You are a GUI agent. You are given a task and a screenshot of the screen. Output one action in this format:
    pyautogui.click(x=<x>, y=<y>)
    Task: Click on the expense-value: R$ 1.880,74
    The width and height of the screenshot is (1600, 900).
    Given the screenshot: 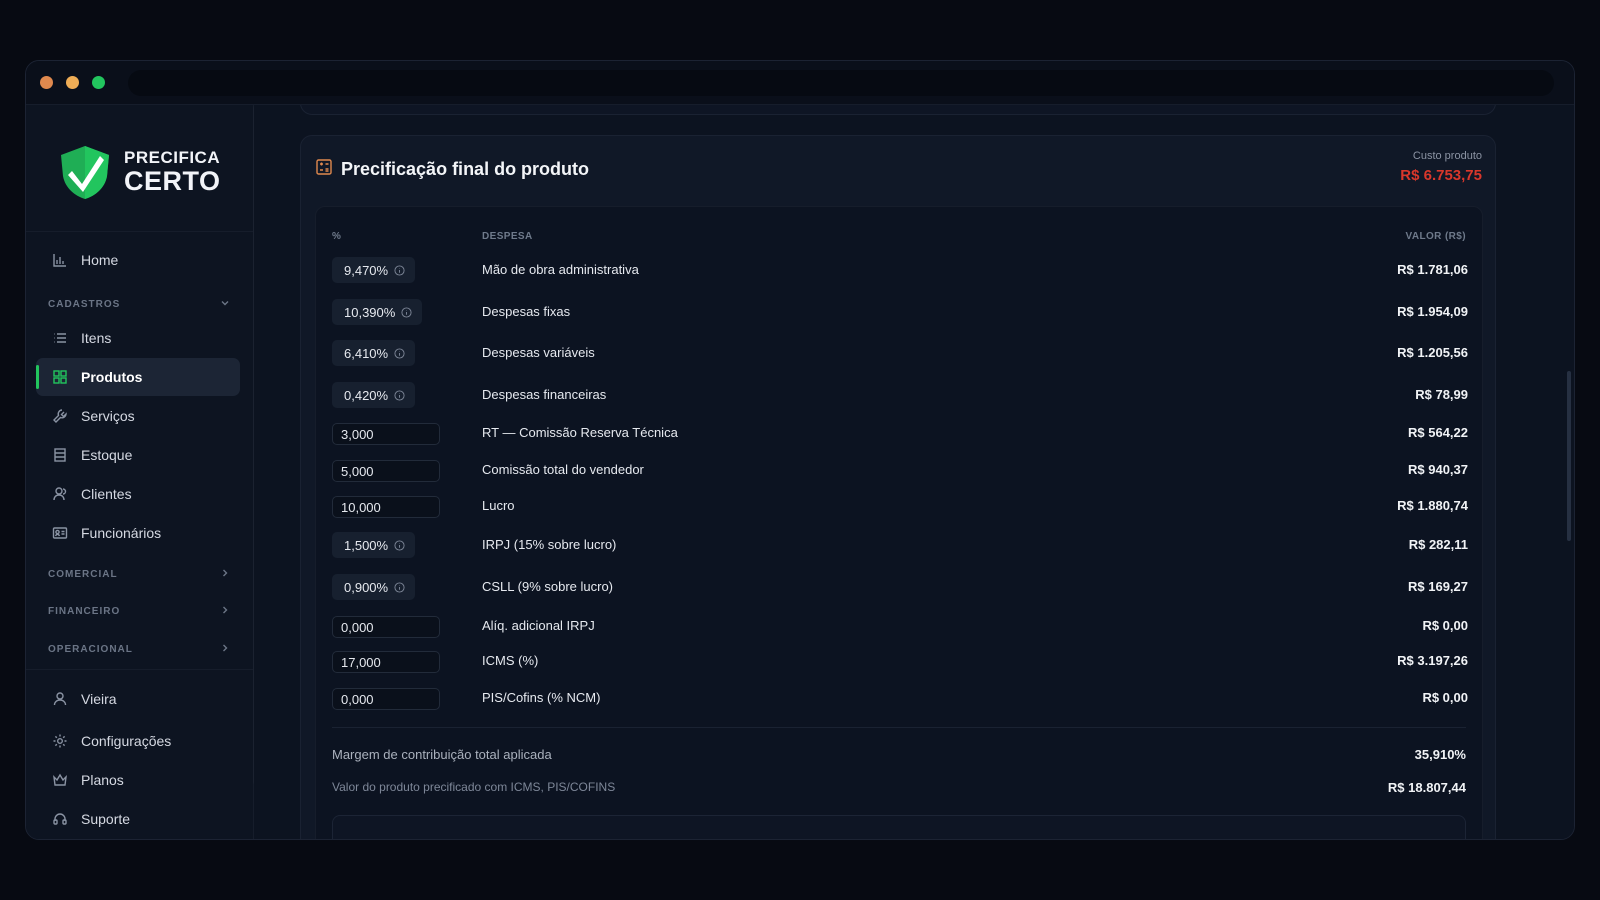 What is the action you would take?
    pyautogui.click(x=1432, y=505)
    